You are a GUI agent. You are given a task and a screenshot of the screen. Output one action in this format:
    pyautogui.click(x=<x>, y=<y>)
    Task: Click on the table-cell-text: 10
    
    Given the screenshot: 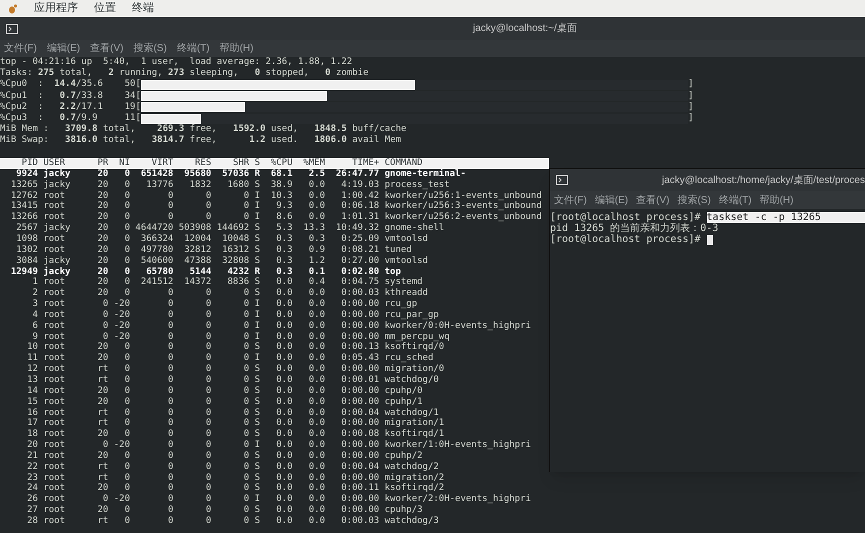 What is the action you would take?
    pyautogui.click(x=32, y=348)
    